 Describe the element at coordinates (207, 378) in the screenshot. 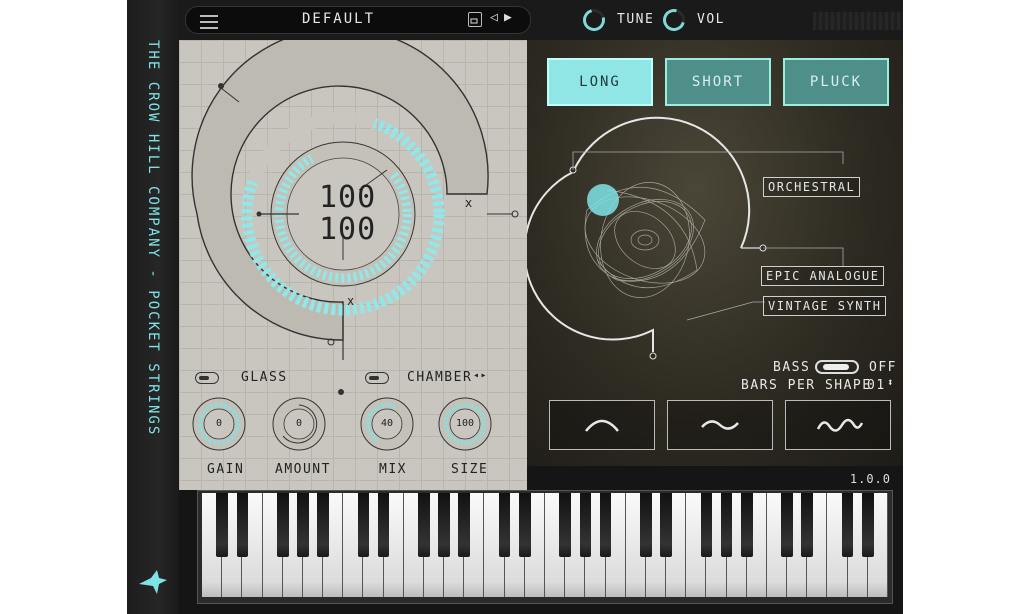

I see `glass-toggle` at that location.